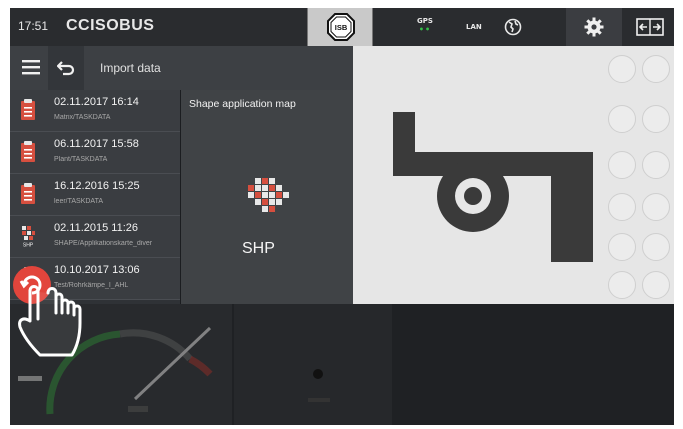 The height and width of the screenshot is (429, 683). I want to click on item-path: Plant/TASKDATA, so click(81, 159).